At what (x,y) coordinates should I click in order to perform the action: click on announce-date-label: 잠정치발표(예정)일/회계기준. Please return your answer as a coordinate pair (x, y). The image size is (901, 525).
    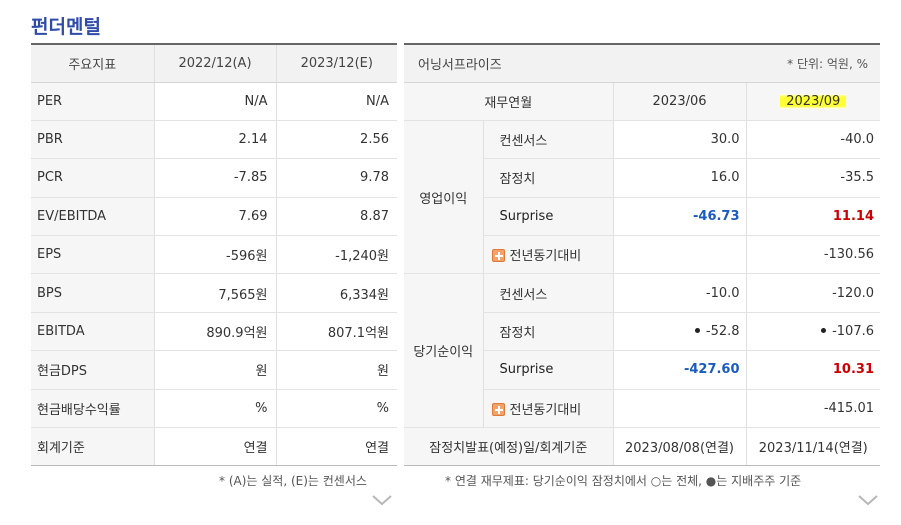
    Looking at the image, I should click on (509, 447).